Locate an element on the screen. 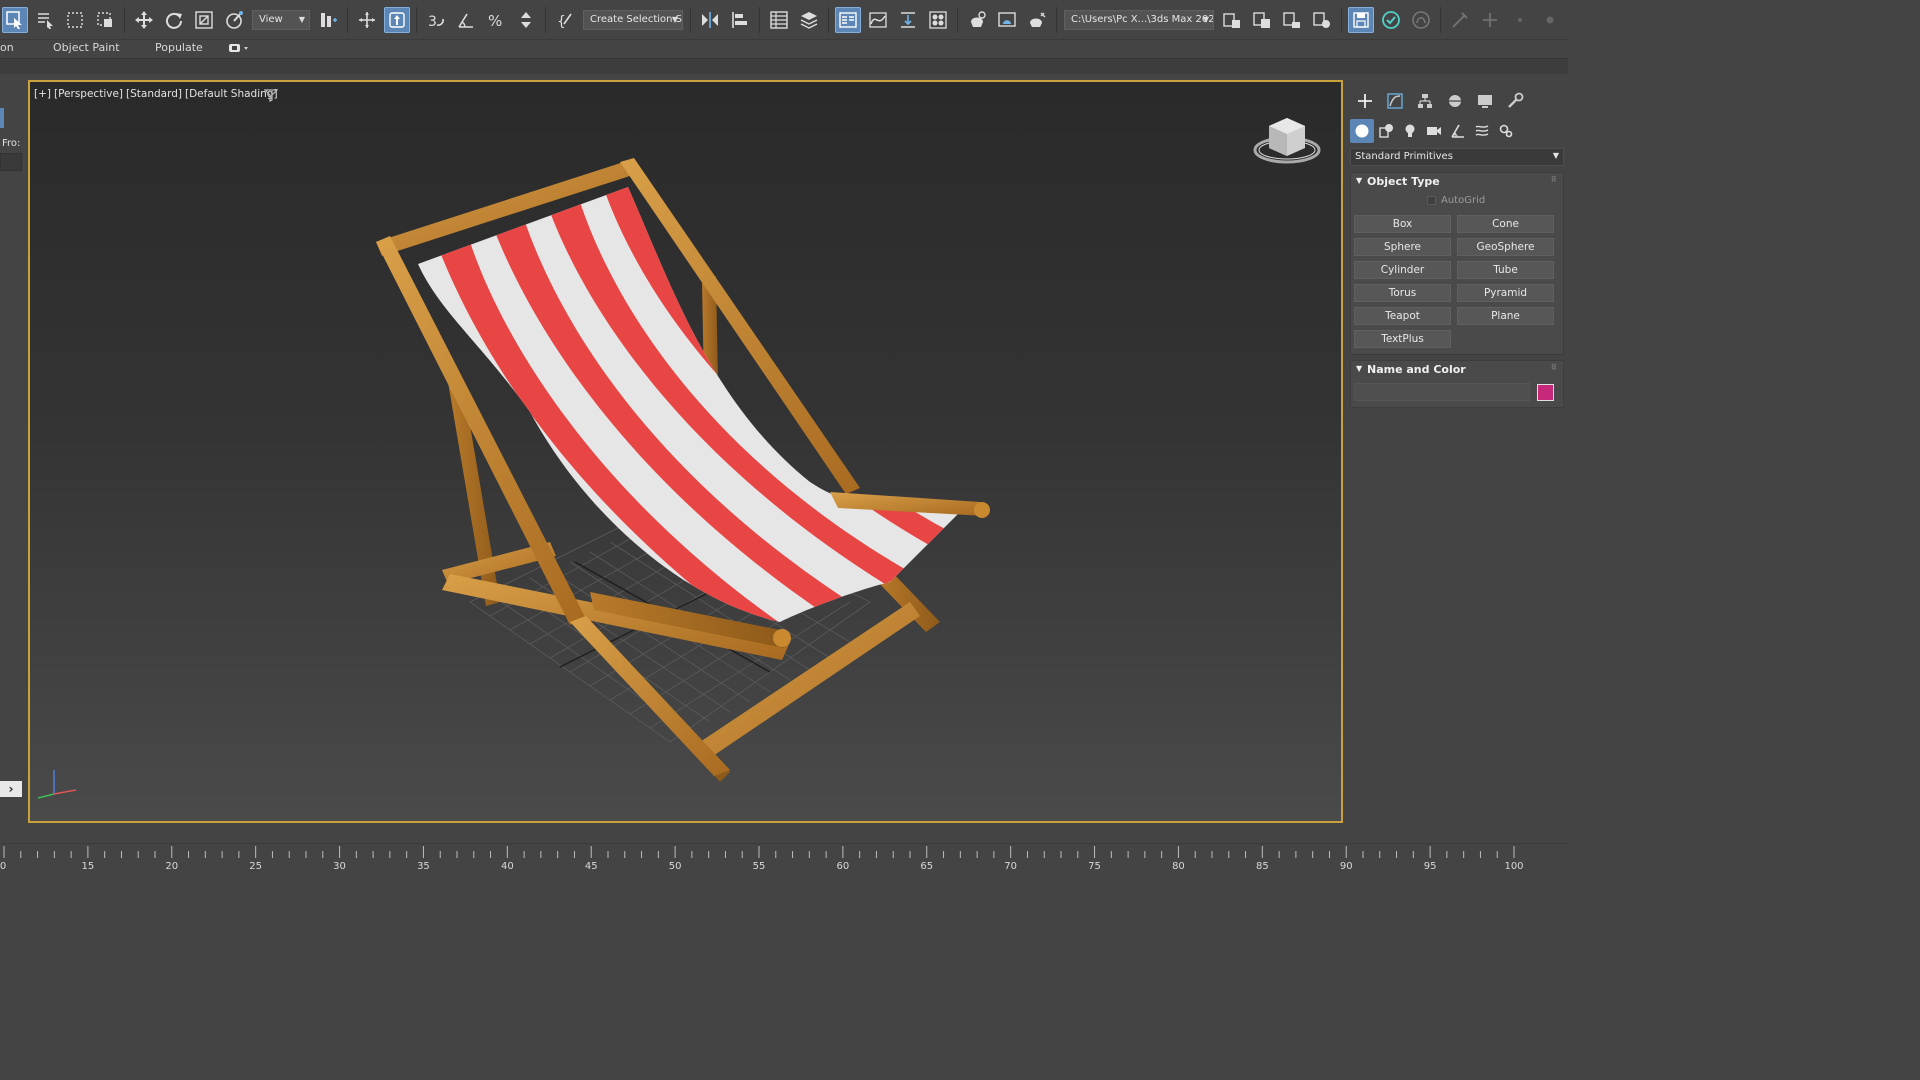 The height and width of the screenshot is (1080, 1920). chevron-right-icon: › is located at coordinates (11, 789).